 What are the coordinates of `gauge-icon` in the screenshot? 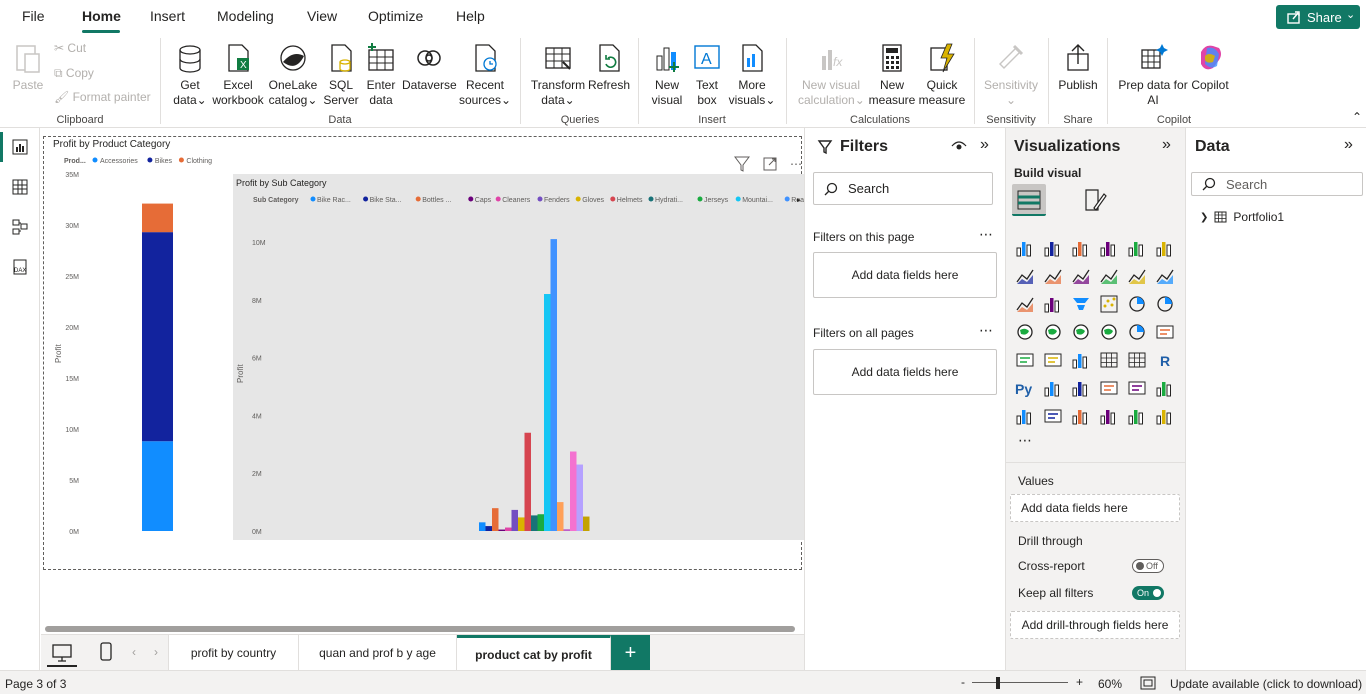 It's located at (1138, 333).